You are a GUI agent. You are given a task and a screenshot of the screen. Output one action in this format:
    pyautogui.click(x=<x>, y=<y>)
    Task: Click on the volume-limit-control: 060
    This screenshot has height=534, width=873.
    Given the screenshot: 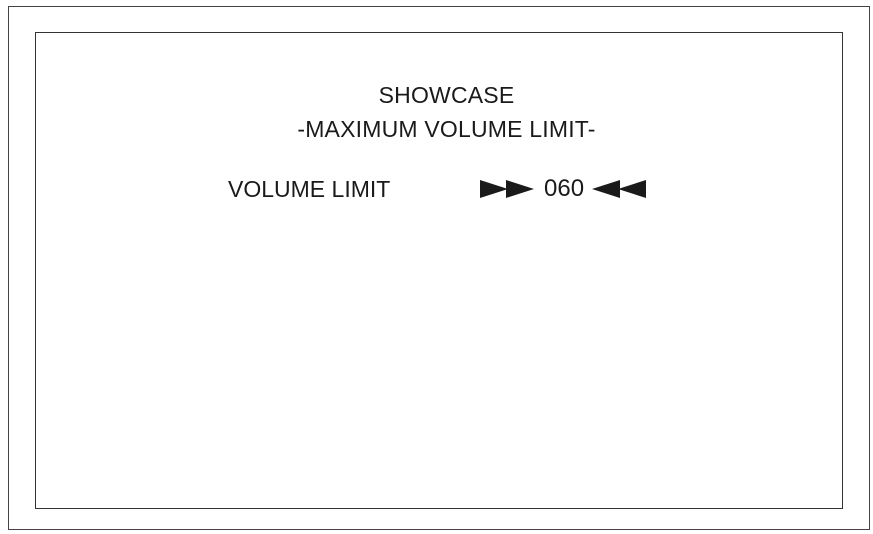 What is the action you would take?
    pyautogui.click(x=564, y=189)
    